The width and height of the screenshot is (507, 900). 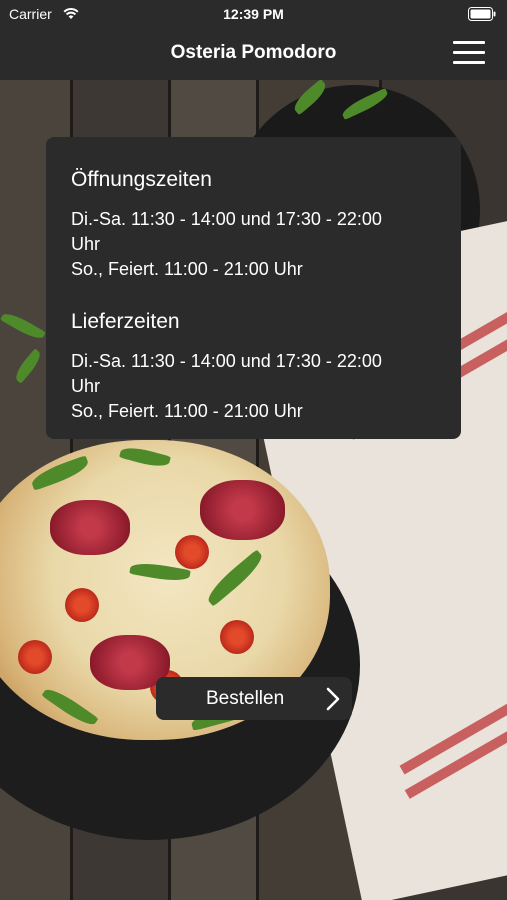 I want to click on status-bar: Carrier 12:39 PM, so click(x=253, y=15).